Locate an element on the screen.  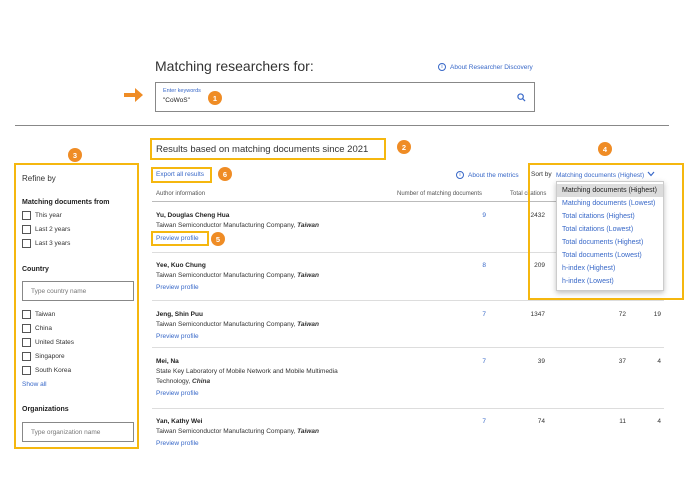
sort-option-hindex-highest: h-index (Highest) is located at coordinates (610, 268).